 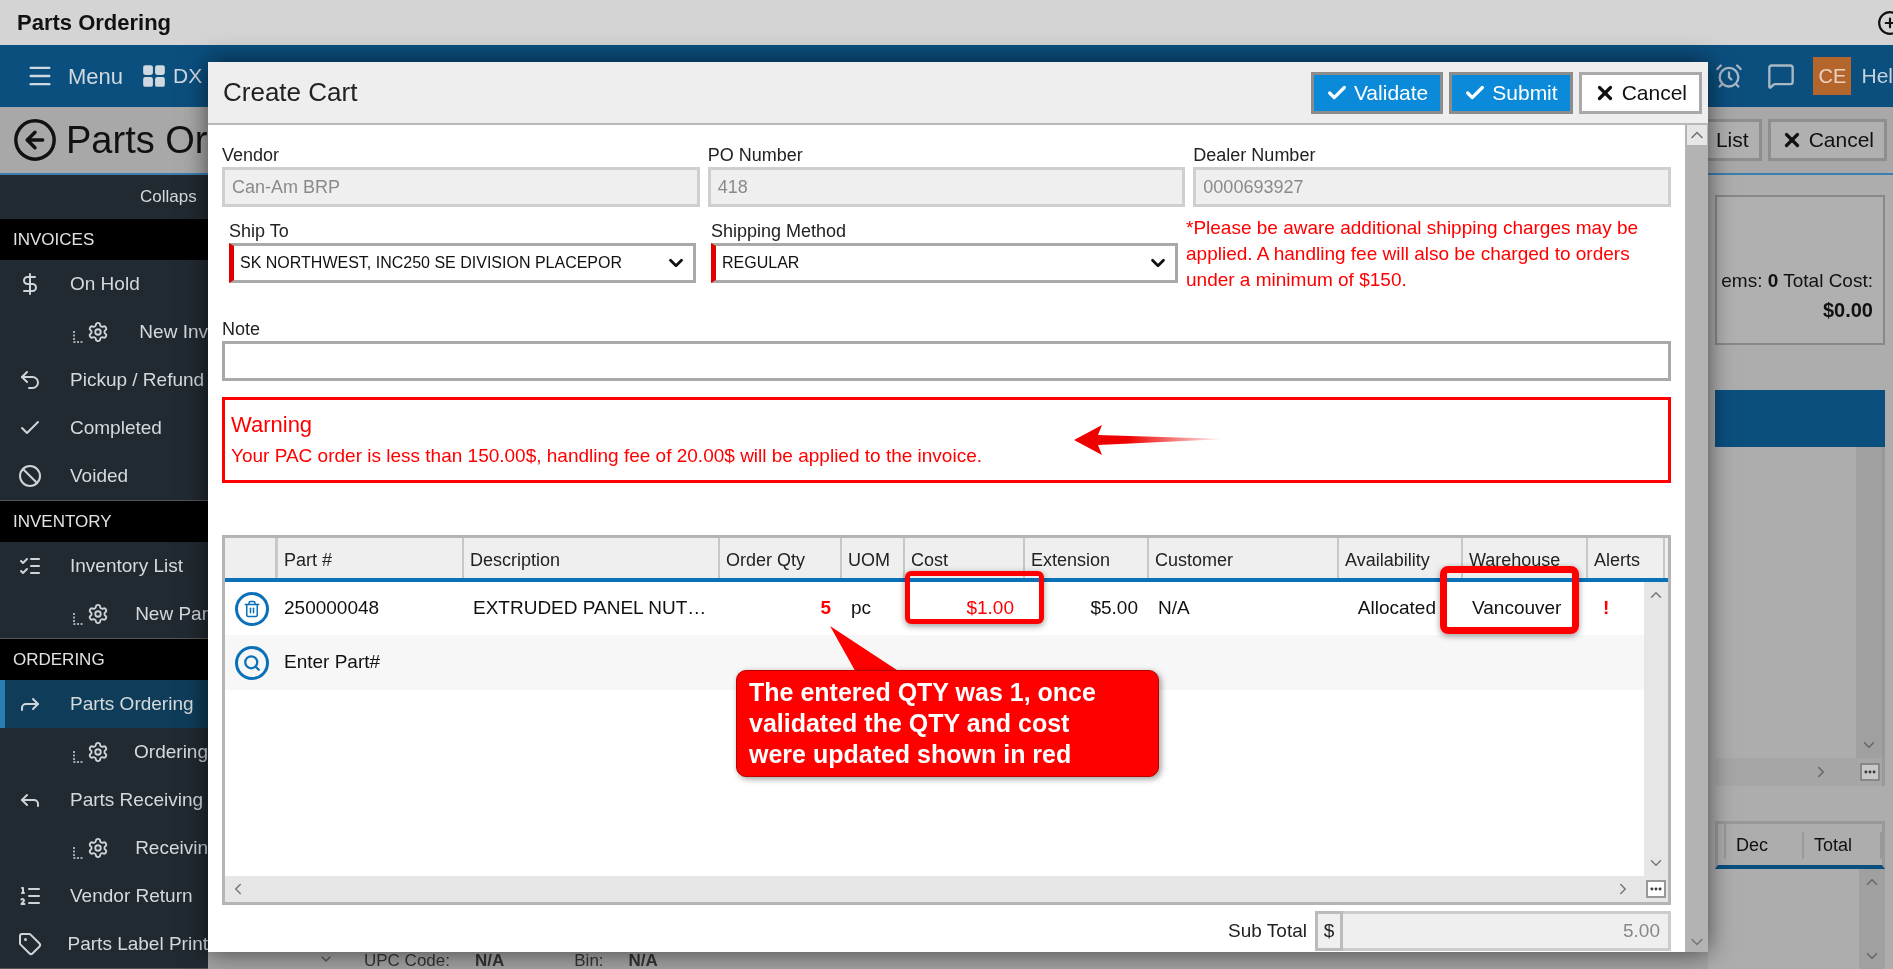 What do you see at coordinates (188, 76) in the screenshot?
I see `app-label: DX` at bounding box center [188, 76].